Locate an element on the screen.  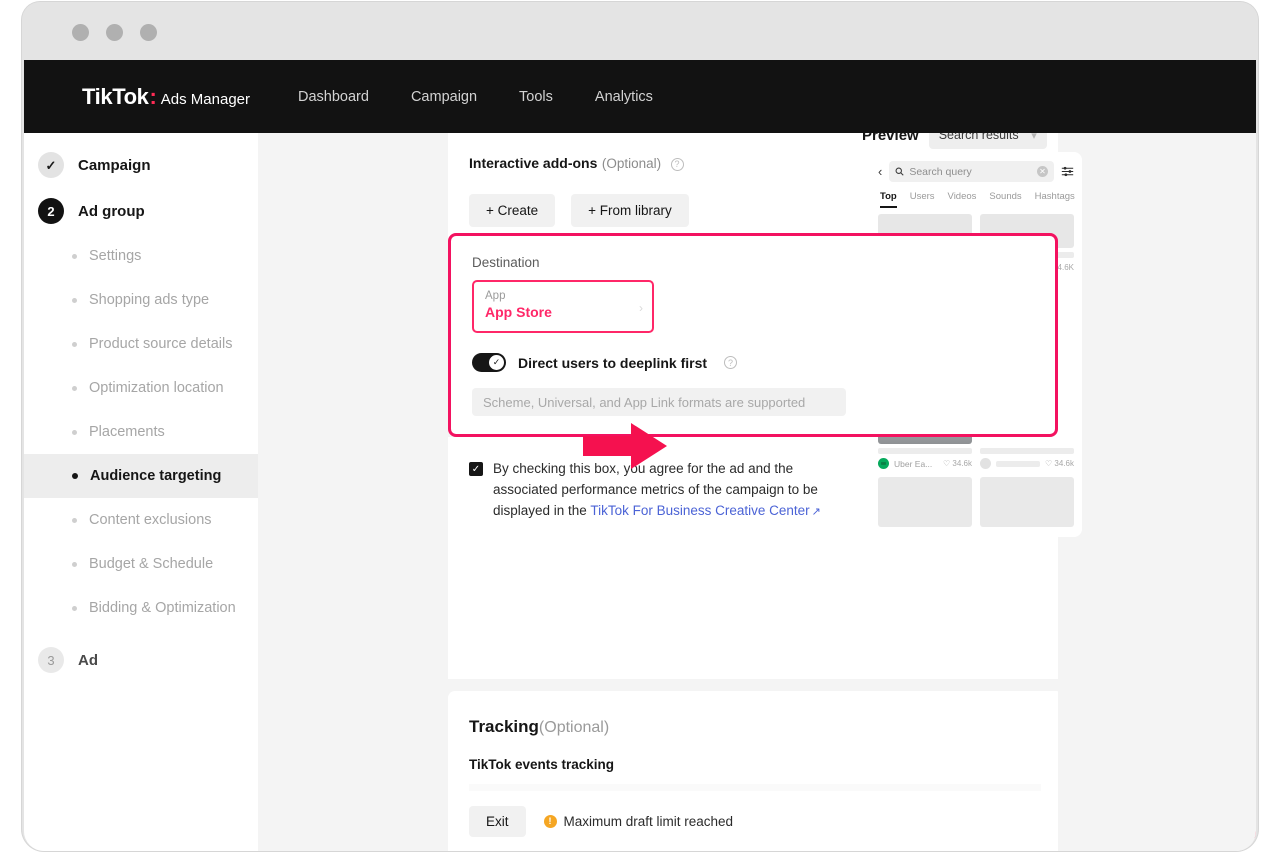
sidebar-item-product-source-details: Product source details is located at coordinates (141, 344).